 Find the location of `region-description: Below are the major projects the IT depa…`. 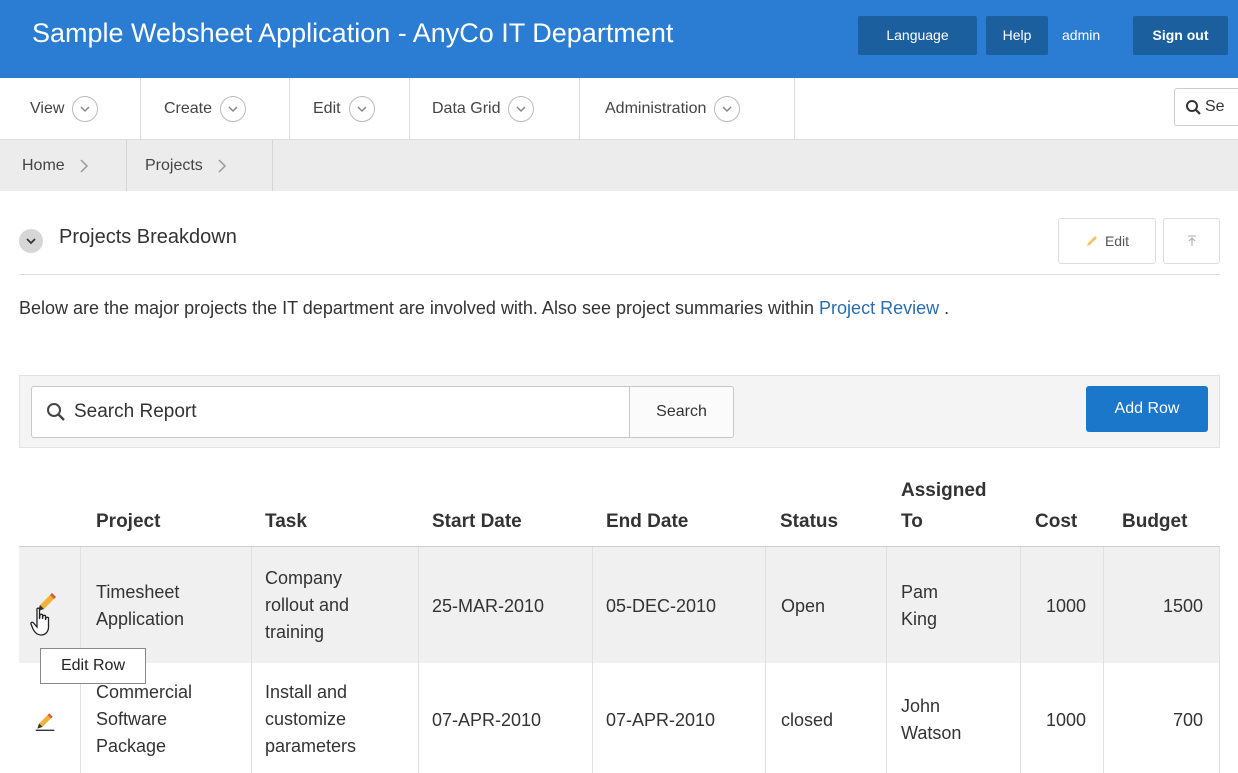

region-description: Below are the major projects the IT depa… is located at coordinates (619, 308).